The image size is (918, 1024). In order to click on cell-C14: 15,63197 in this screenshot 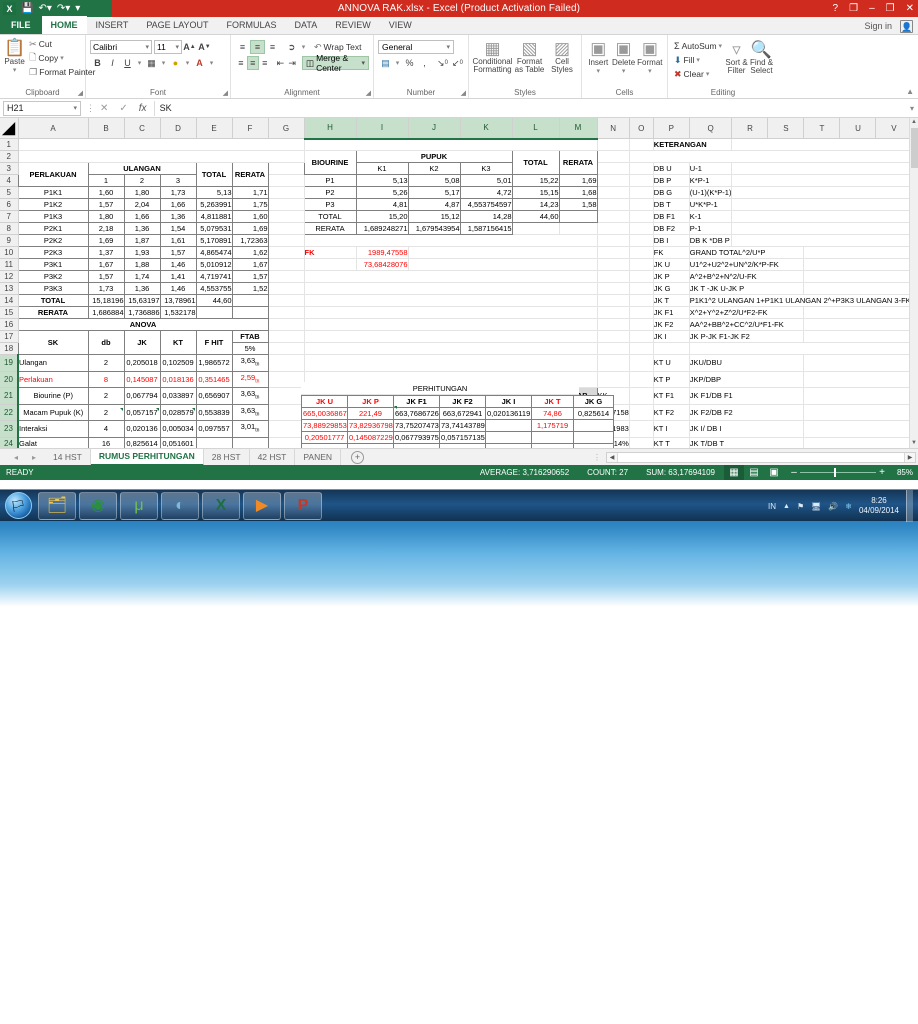, I will do `click(142, 300)`.